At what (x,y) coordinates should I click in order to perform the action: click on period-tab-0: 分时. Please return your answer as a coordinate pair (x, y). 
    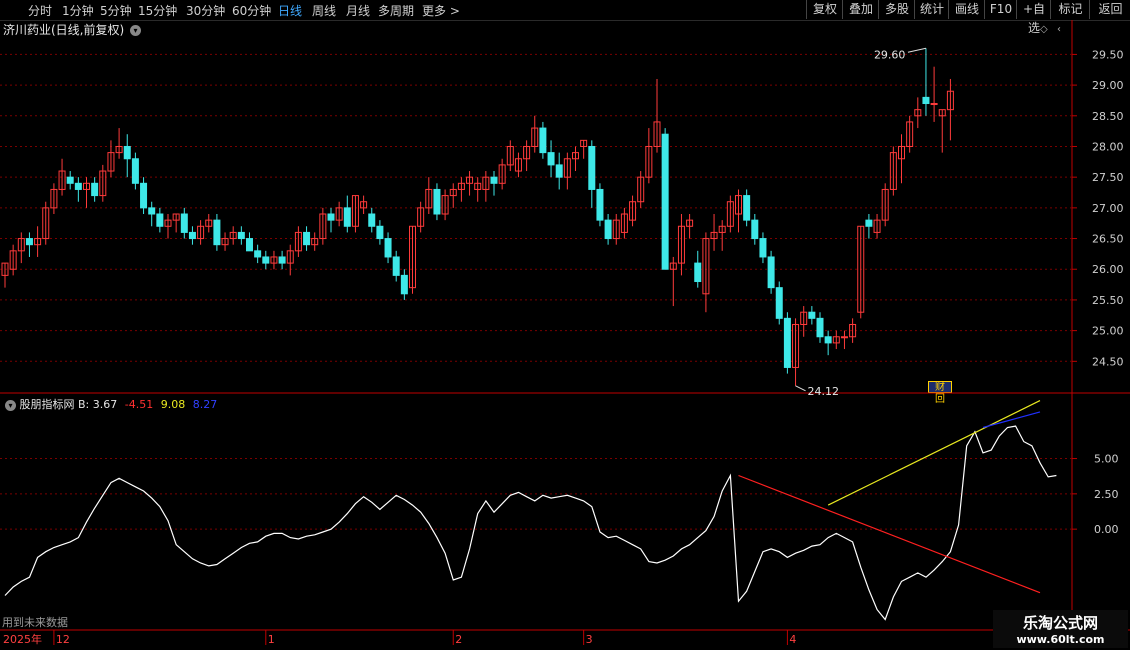
    Looking at the image, I should click on (40, 10).